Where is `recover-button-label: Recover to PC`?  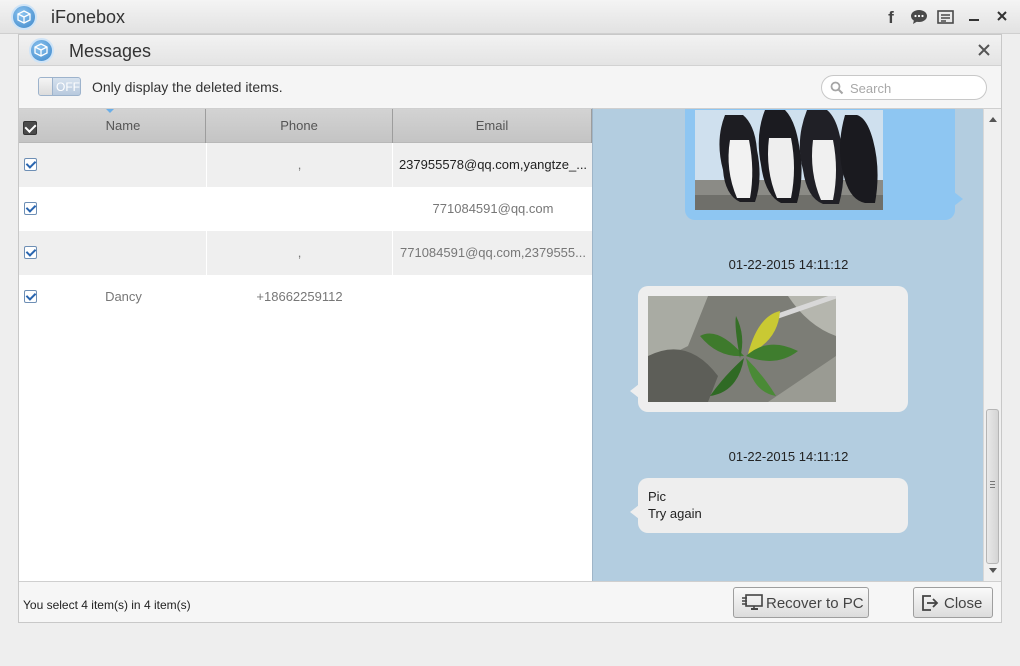
recover-button-label: Recover to PC is located at coordinates (815, 603).